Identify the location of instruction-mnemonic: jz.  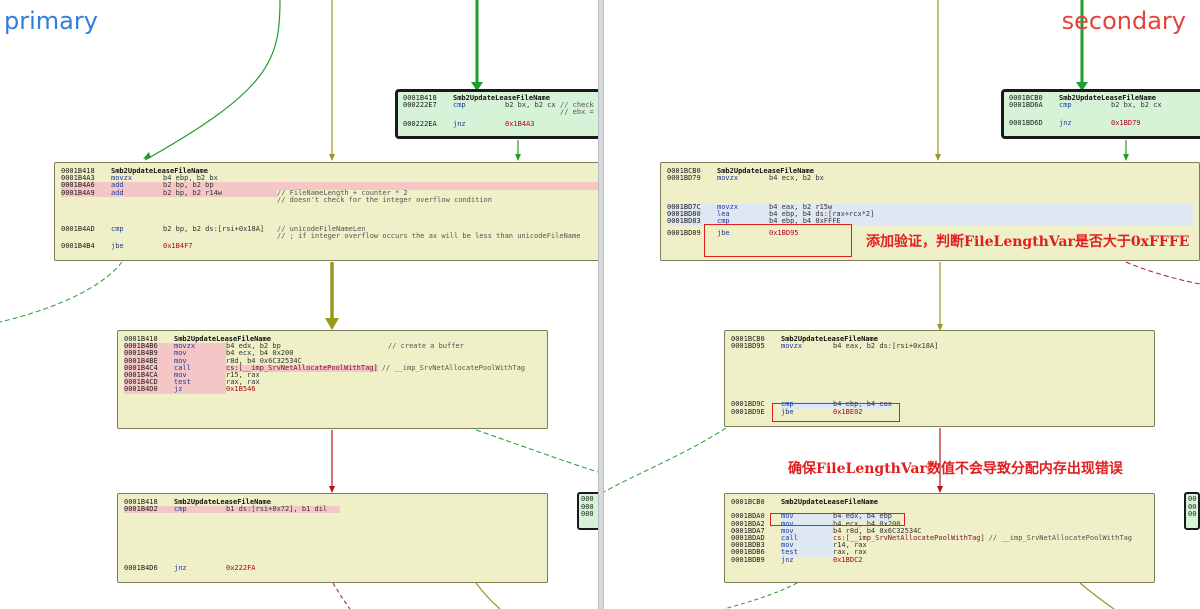
(200, 390).